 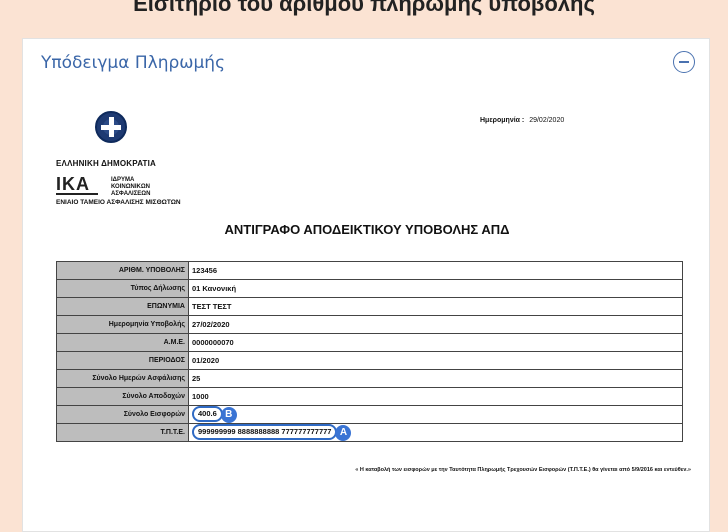 What do you see at coordinates (122, 432) in the screenshot?
I see `row-label: Τ.Π.Τ.Ε.` at bounding box center [122, 432].